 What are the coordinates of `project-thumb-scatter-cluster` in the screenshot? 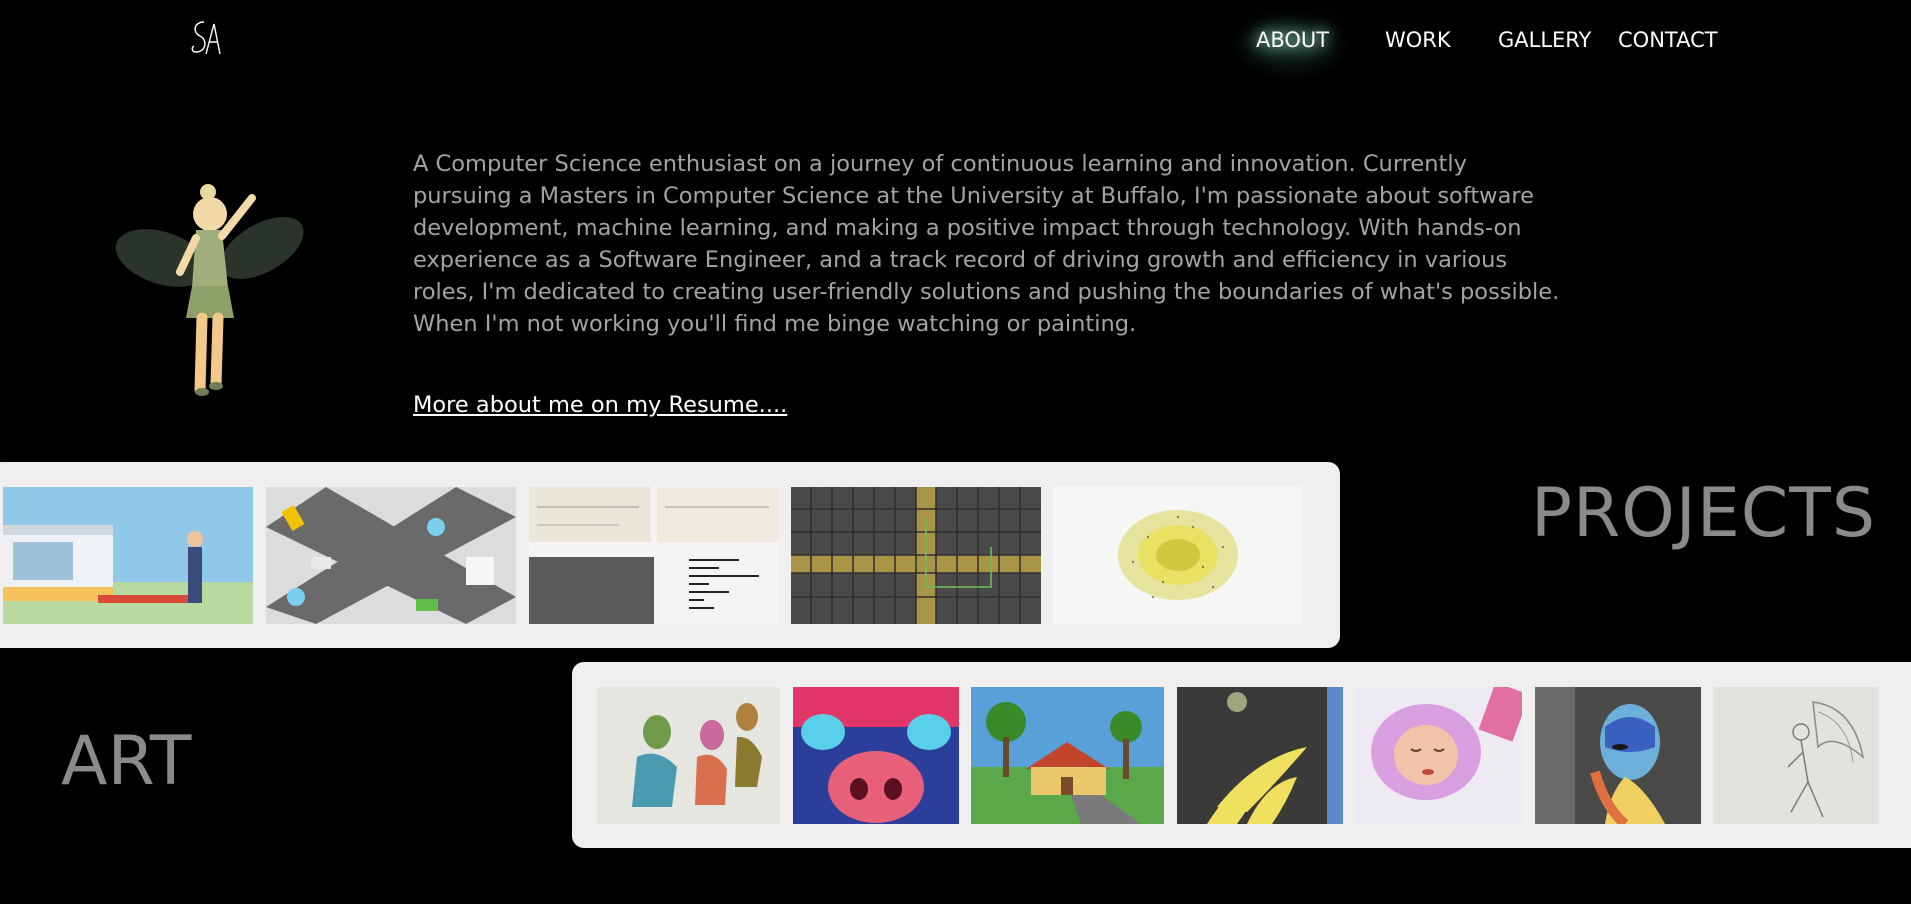 It's located at (1178, 555).